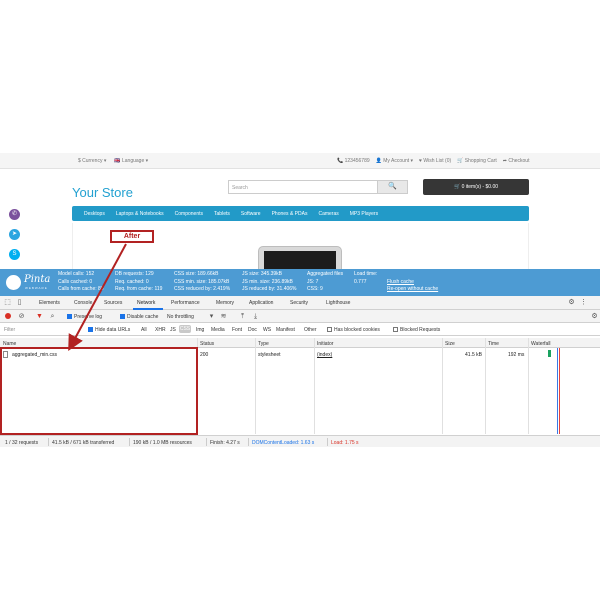 This screenshot has height=600, width=600. I want to click on dom-content-loaded-marker, so click(557, 391).